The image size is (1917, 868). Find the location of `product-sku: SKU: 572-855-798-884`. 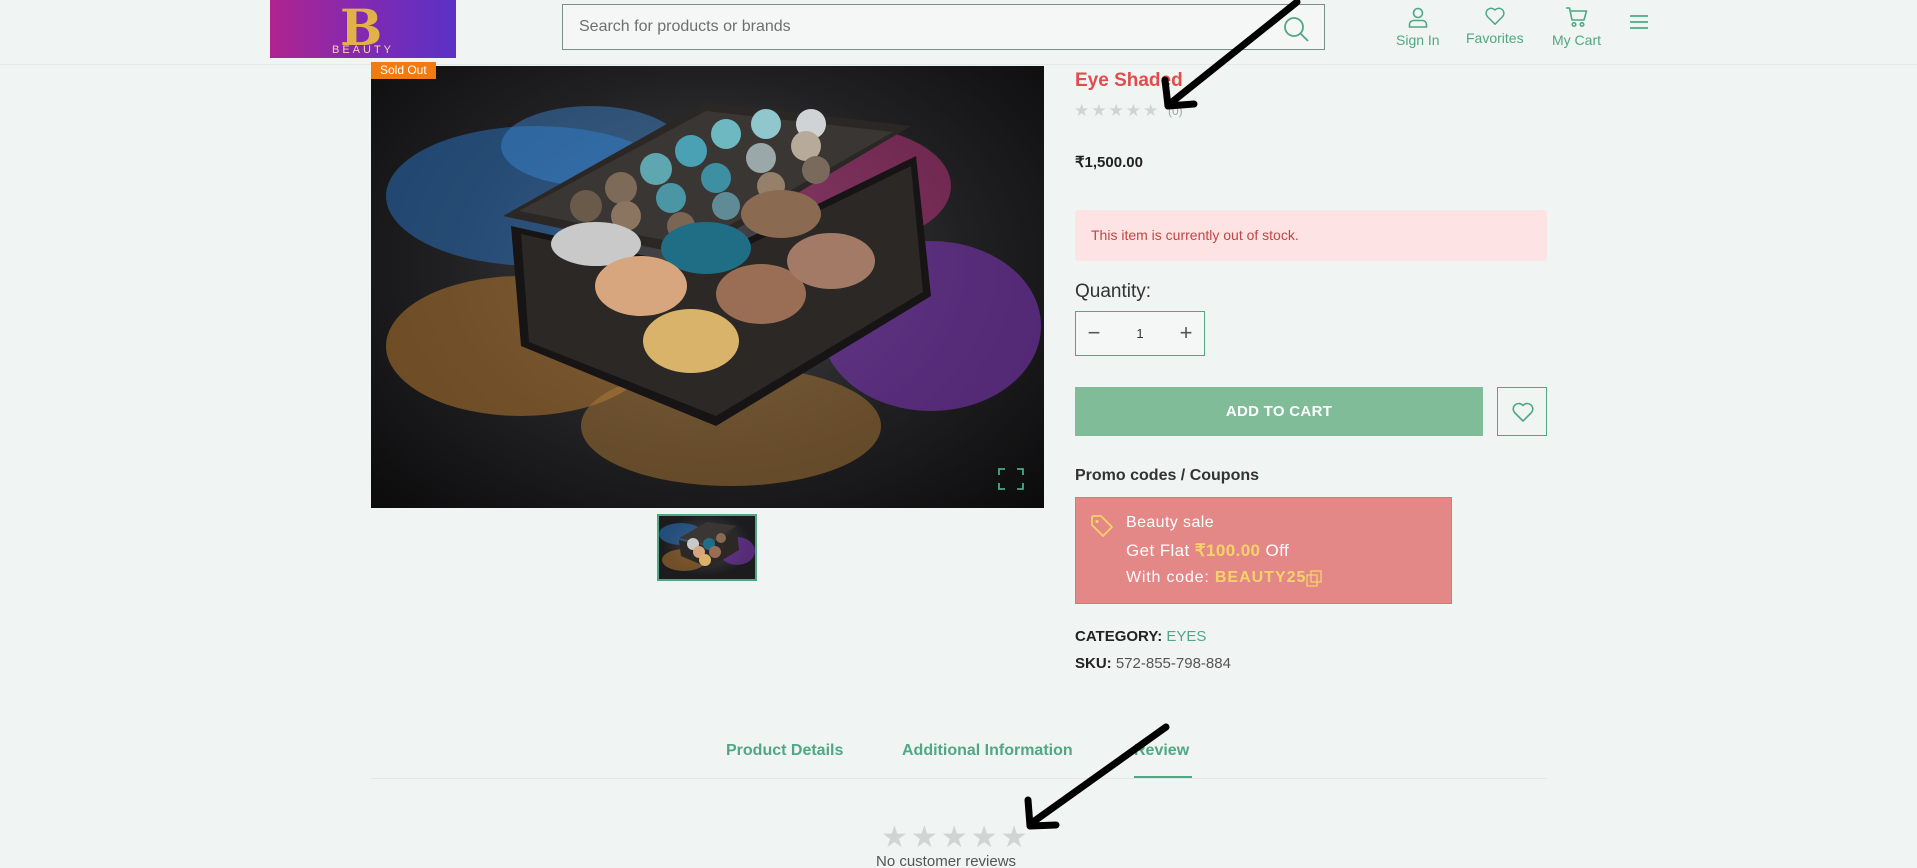

product-sku: SKU: 572-855-798-884 is located at coordinates (1153, 663).